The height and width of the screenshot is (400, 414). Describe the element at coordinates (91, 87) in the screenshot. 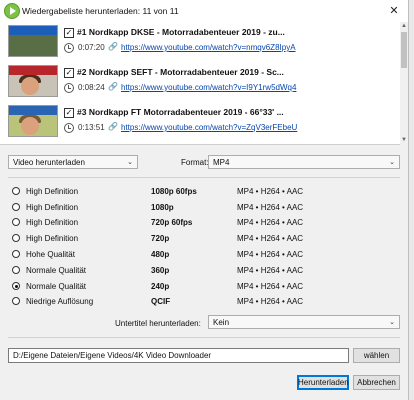

I see `video-duration: 0:08:24` at that location.